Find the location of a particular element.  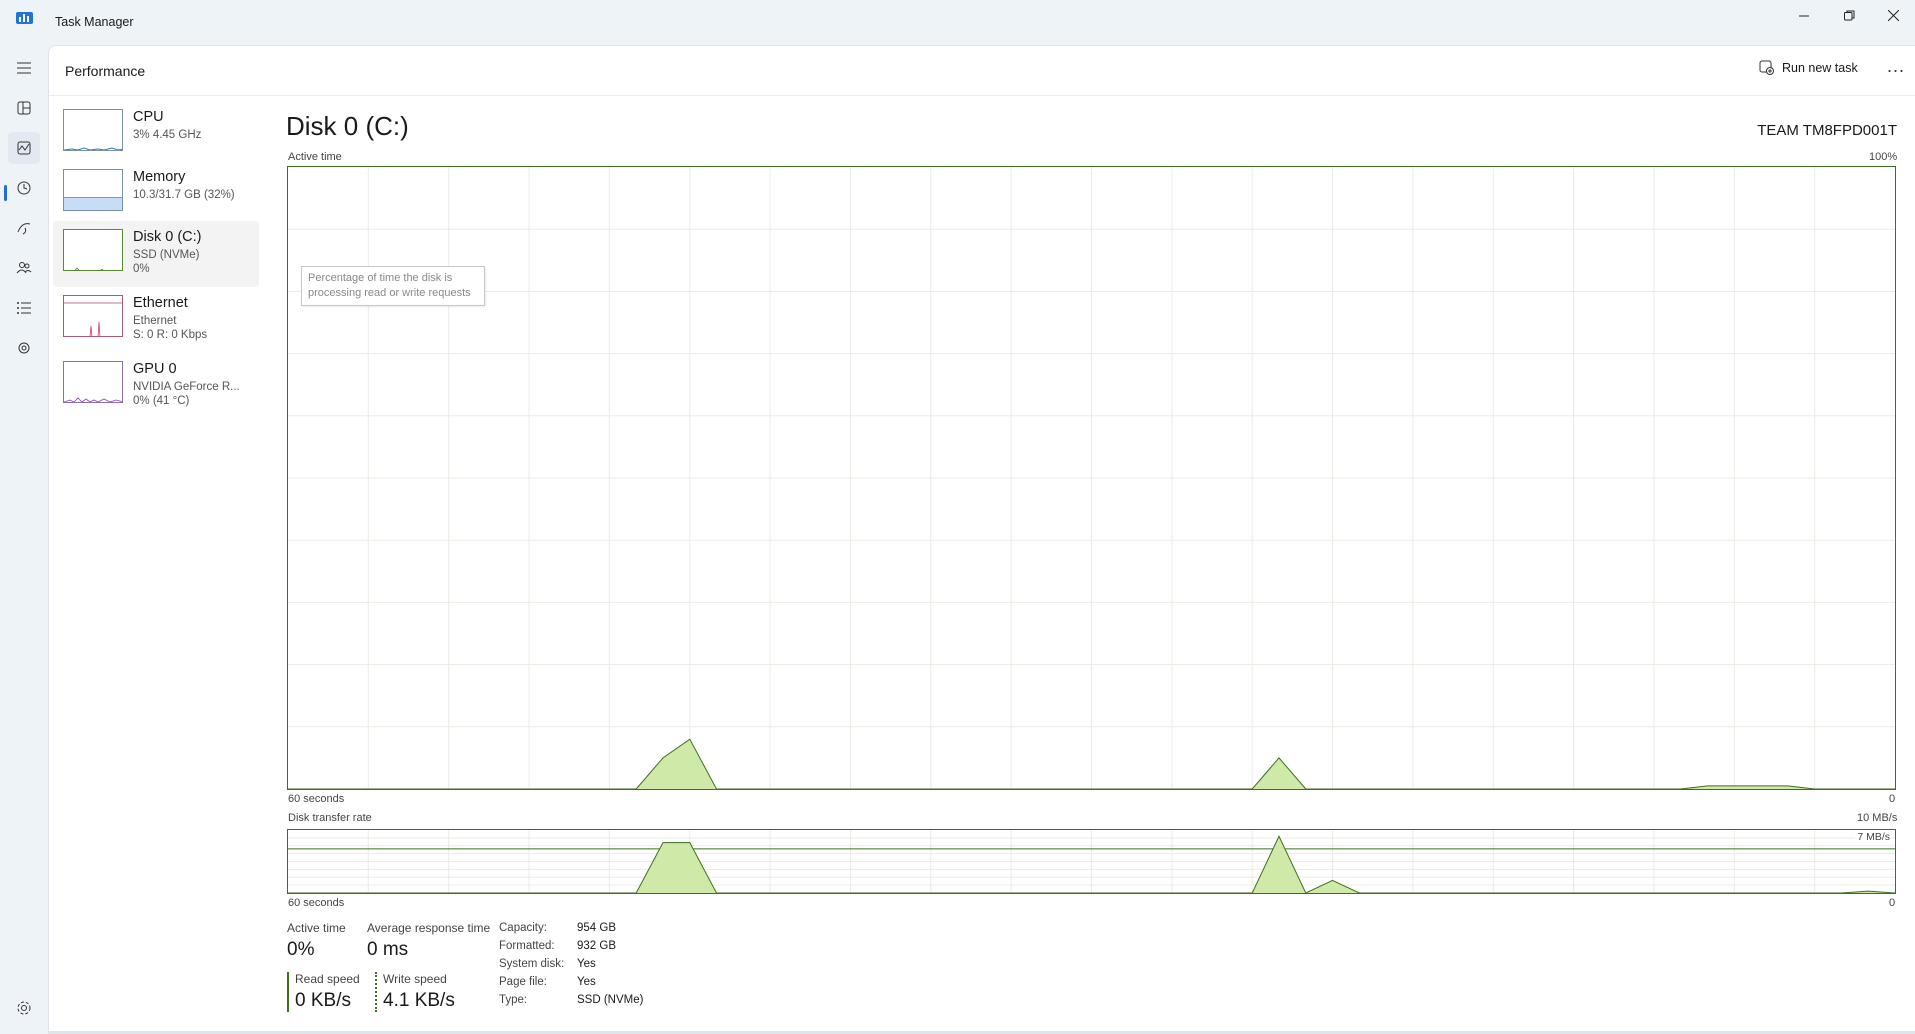

nav-startup-apps-button is located at coordinates (24, 228).